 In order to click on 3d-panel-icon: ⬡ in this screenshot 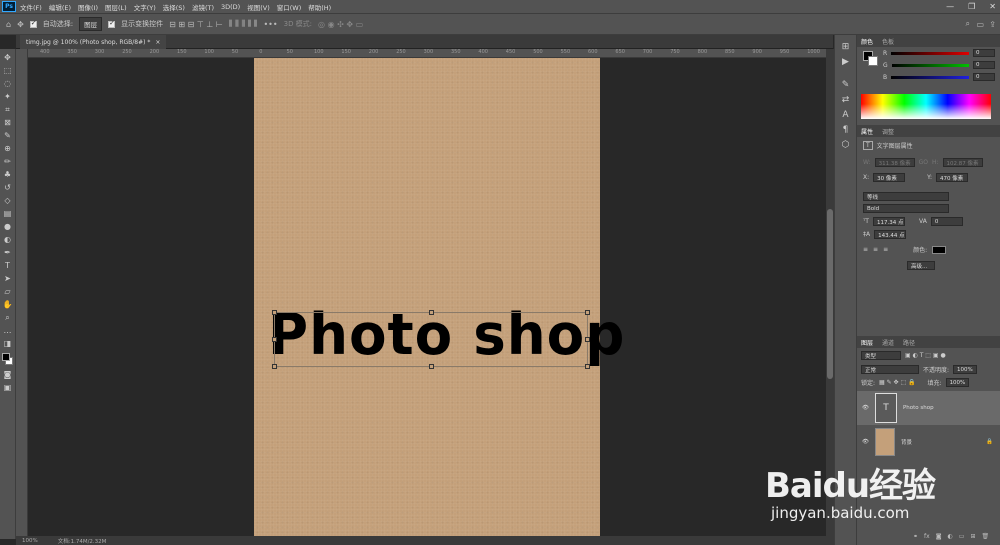, I will do `click(846, 145)`.